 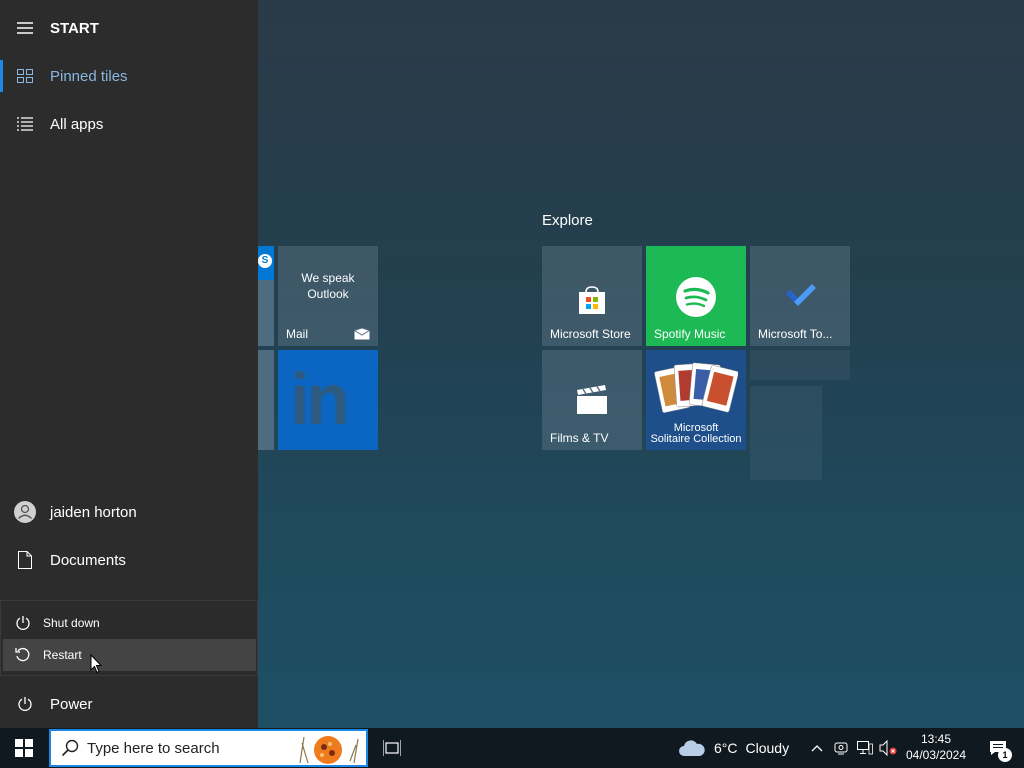 I want to click on search-placeholder: Type here to search, so click(x=153, y=748).